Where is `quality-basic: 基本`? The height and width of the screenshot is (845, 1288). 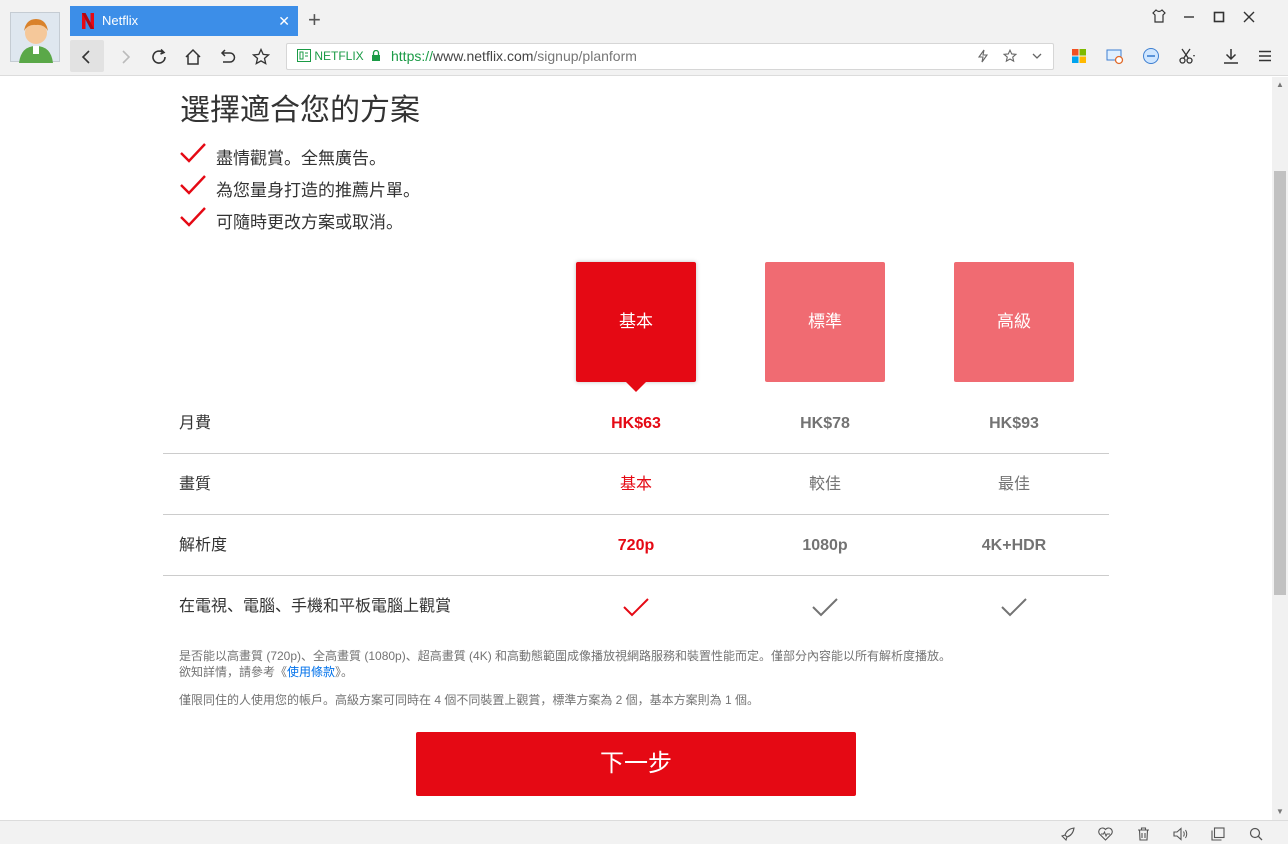
quality-basic: 基本 is located at coordinates (635, 484).